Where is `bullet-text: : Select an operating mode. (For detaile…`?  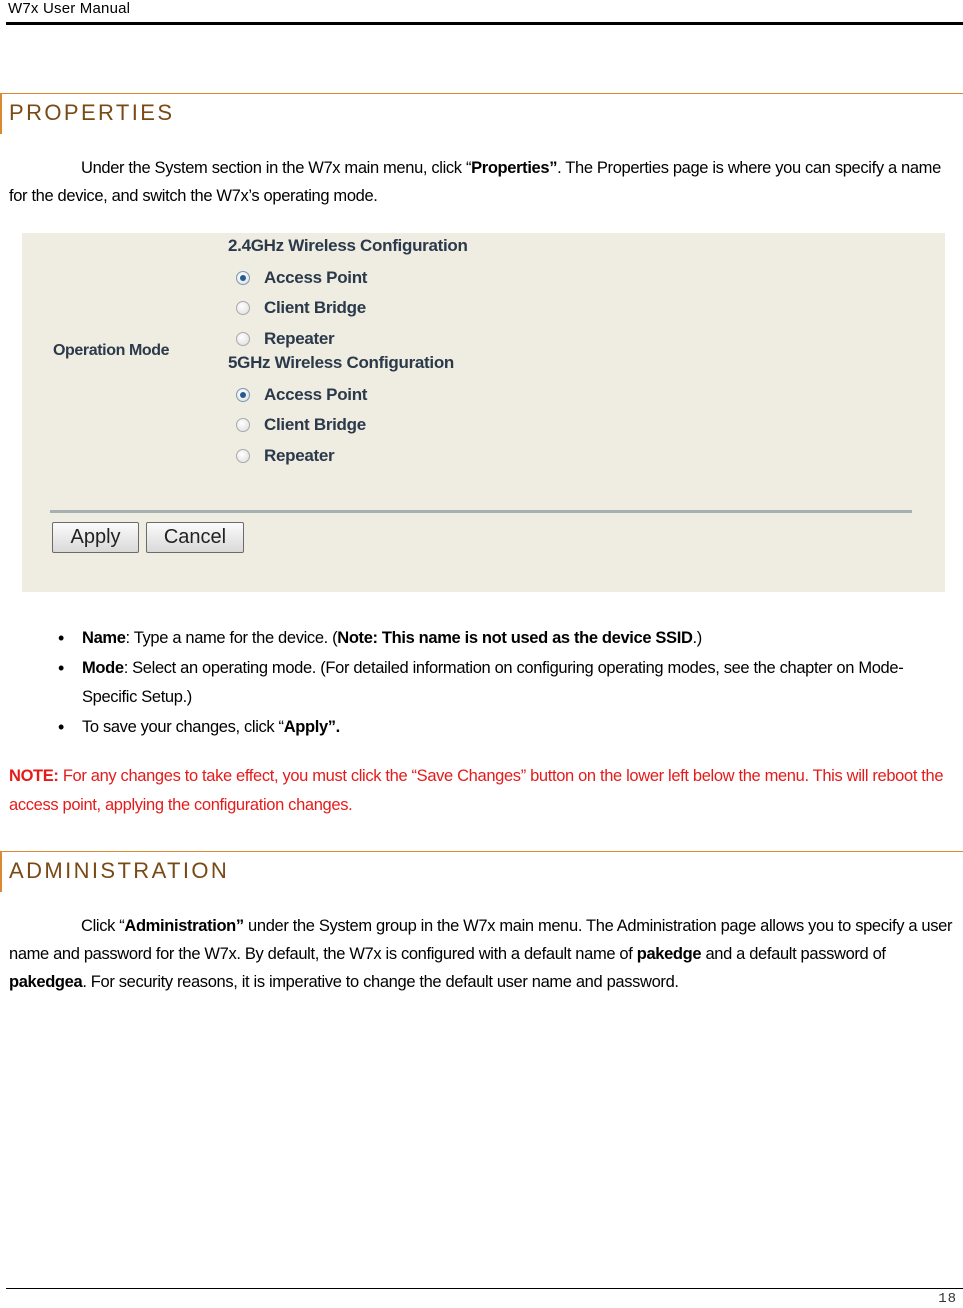 bullet-text: : Select an operating mode. (For detaile… is located at coordinates (493, 682).